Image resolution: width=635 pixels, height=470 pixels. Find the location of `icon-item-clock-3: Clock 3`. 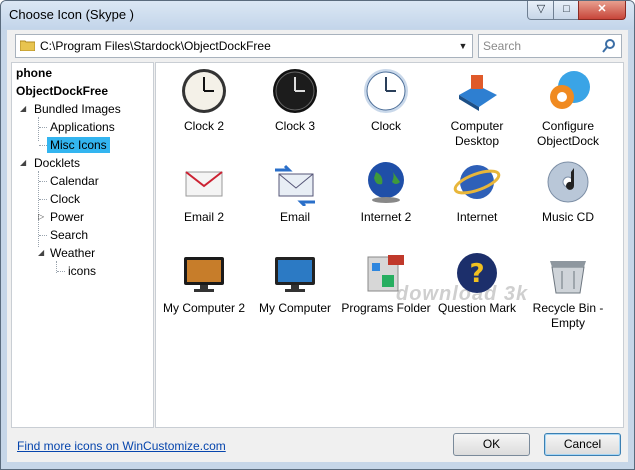

icon-item-clock-3: Clock 3 is located at coordinates (295, 100).